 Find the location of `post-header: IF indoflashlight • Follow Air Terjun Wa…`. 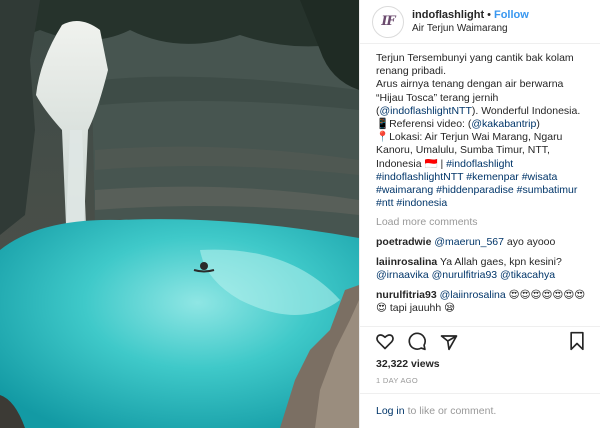

post-header: IF indoflashlight • Follow Air Terjun Wa… is located at coordinates (480, 22).